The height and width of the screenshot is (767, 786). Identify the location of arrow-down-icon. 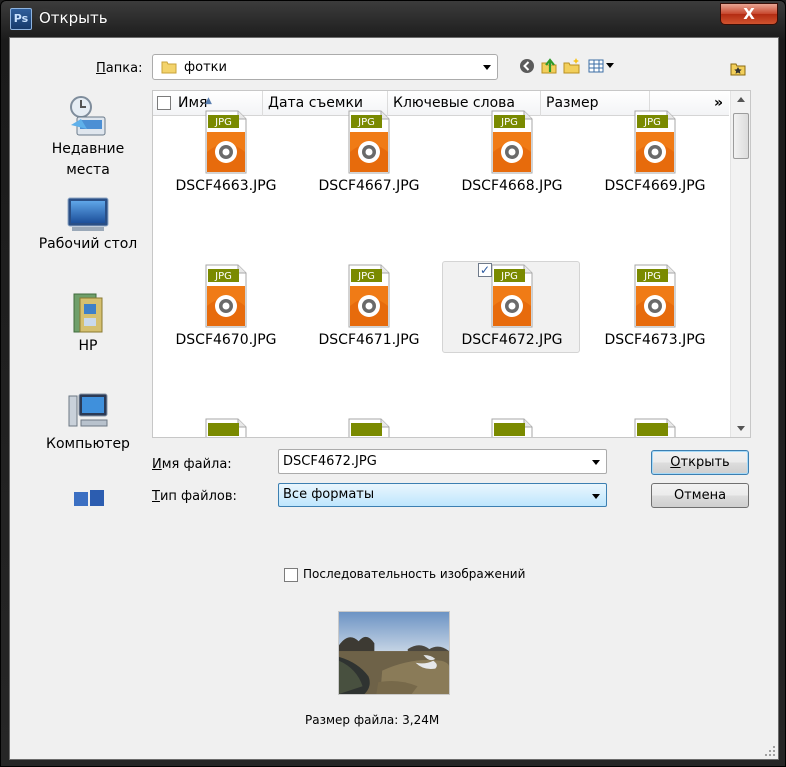
(741, 428).